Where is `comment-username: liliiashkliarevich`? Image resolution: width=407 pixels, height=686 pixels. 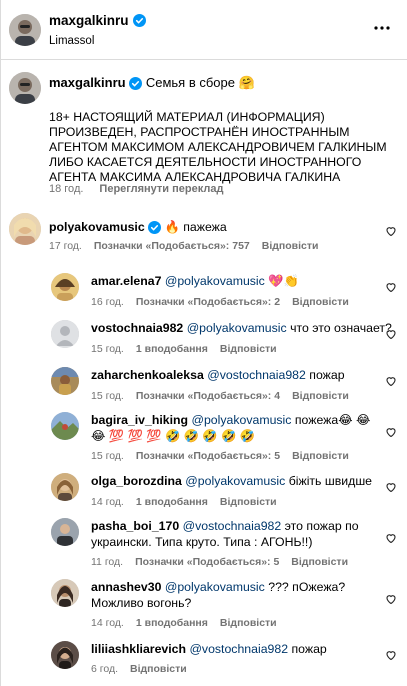 comment-username: liliiashkliarevich is located at coordinates (138, 649).